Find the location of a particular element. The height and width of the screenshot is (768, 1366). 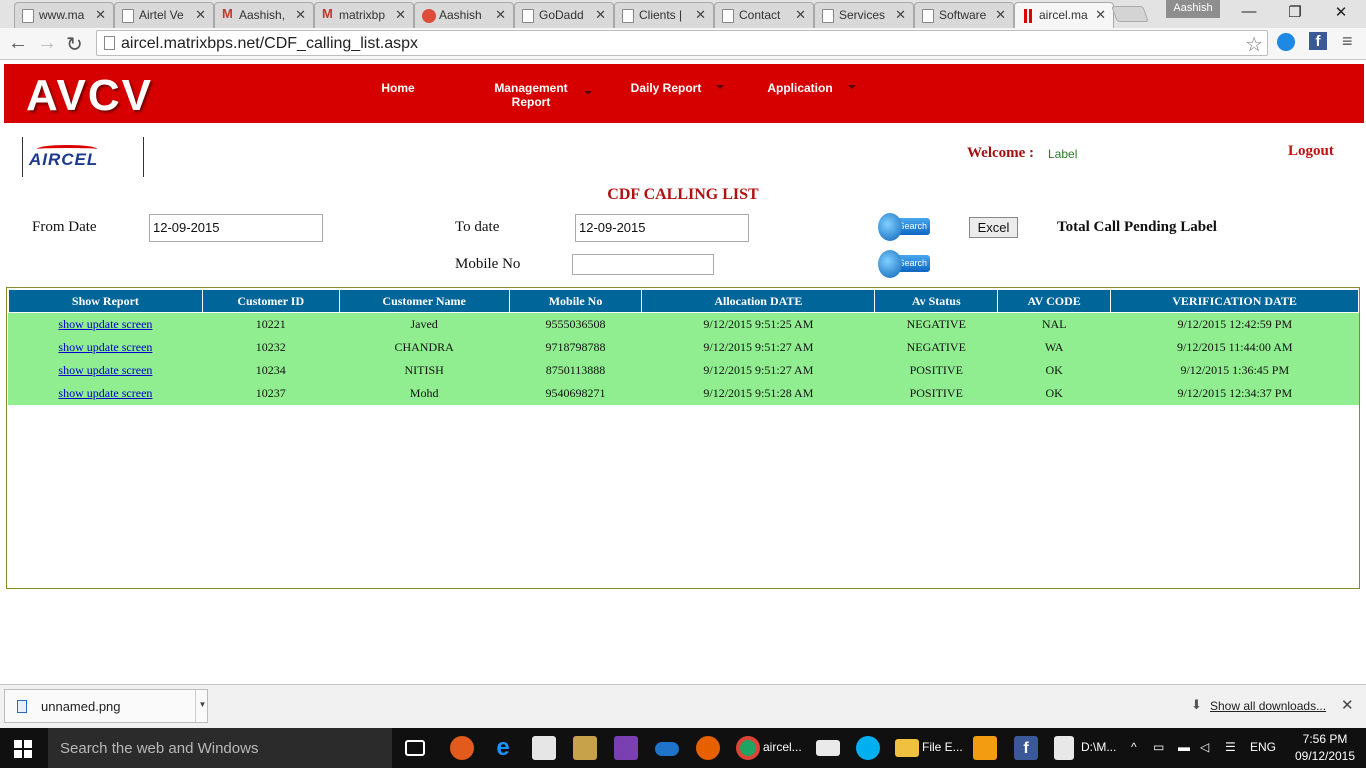

logout-link: Logout is located at coordinates (1311, 151).